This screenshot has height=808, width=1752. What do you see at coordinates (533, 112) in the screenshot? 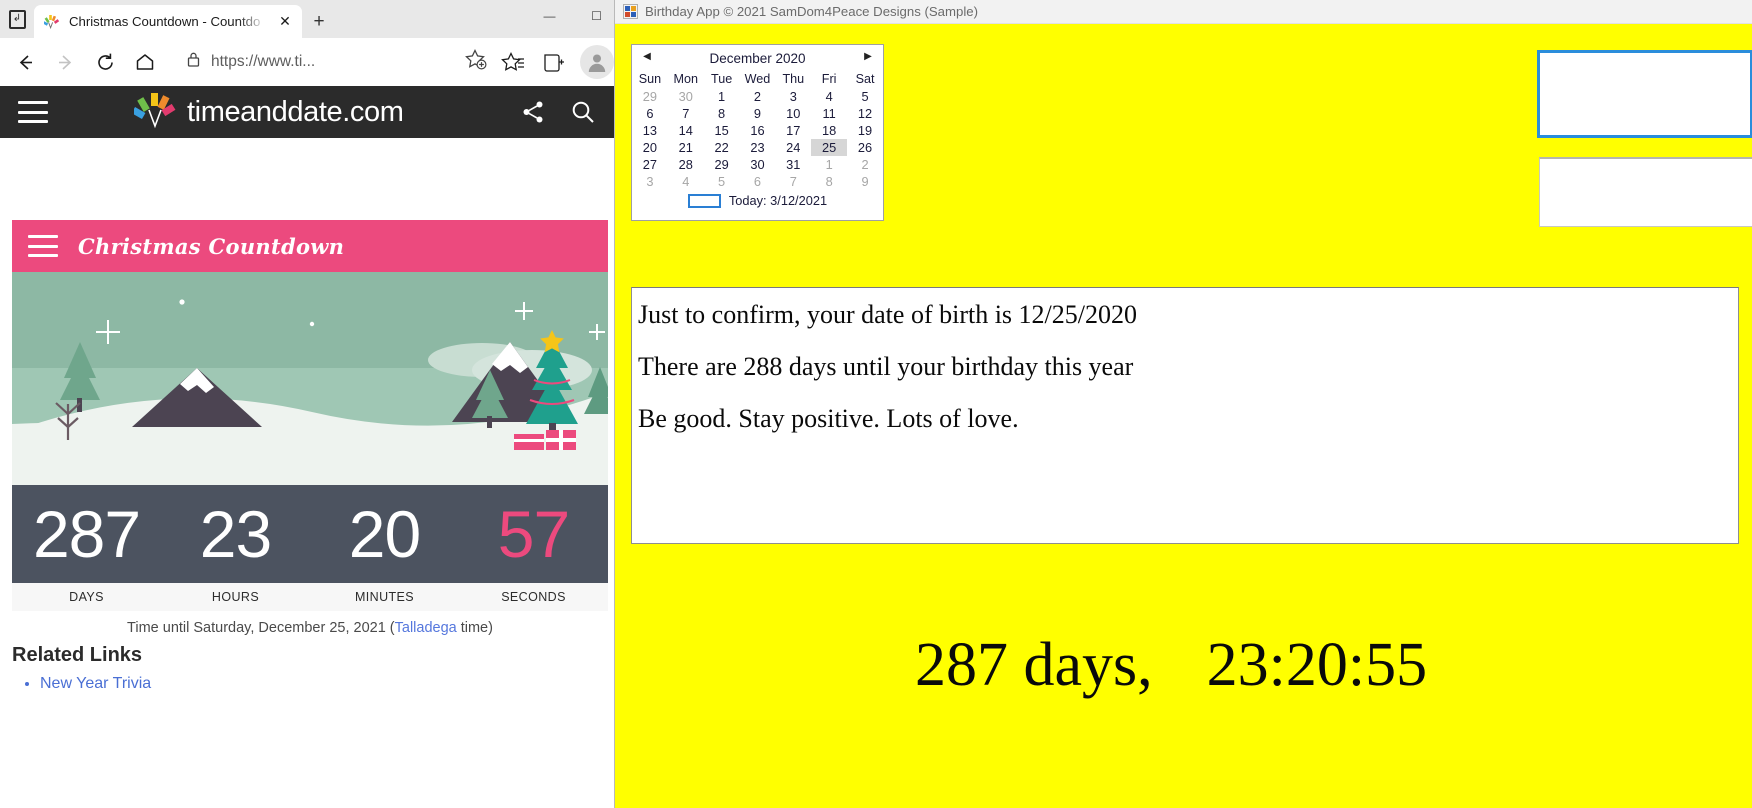
I see `share-icon` at bounding box center [533, 112].